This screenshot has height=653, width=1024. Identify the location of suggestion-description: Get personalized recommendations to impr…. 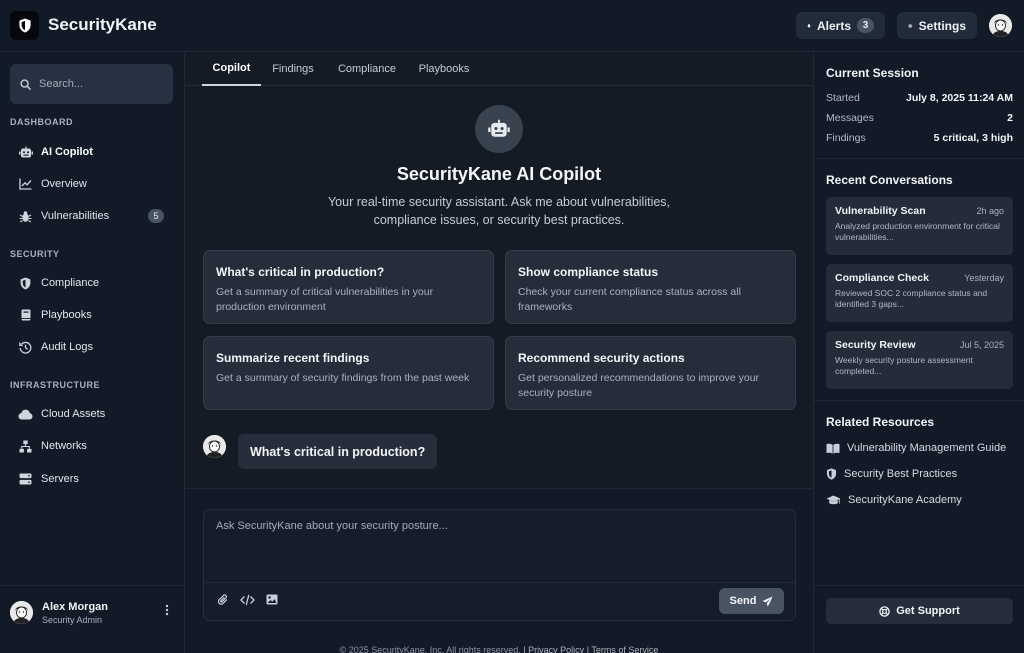
(639, 385).